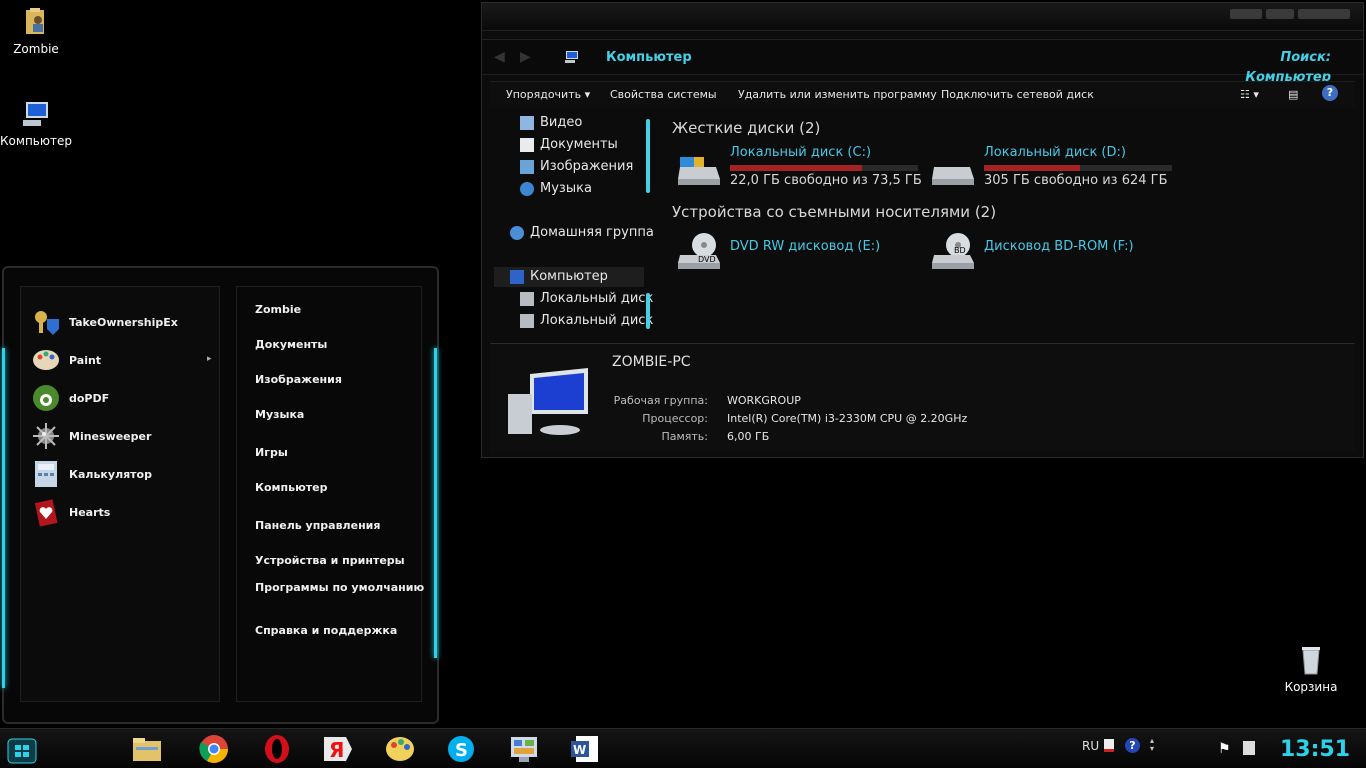 The image size is (1366, 768). I want to click on submenu-arrow-icon: ▸, so click(209, 359).